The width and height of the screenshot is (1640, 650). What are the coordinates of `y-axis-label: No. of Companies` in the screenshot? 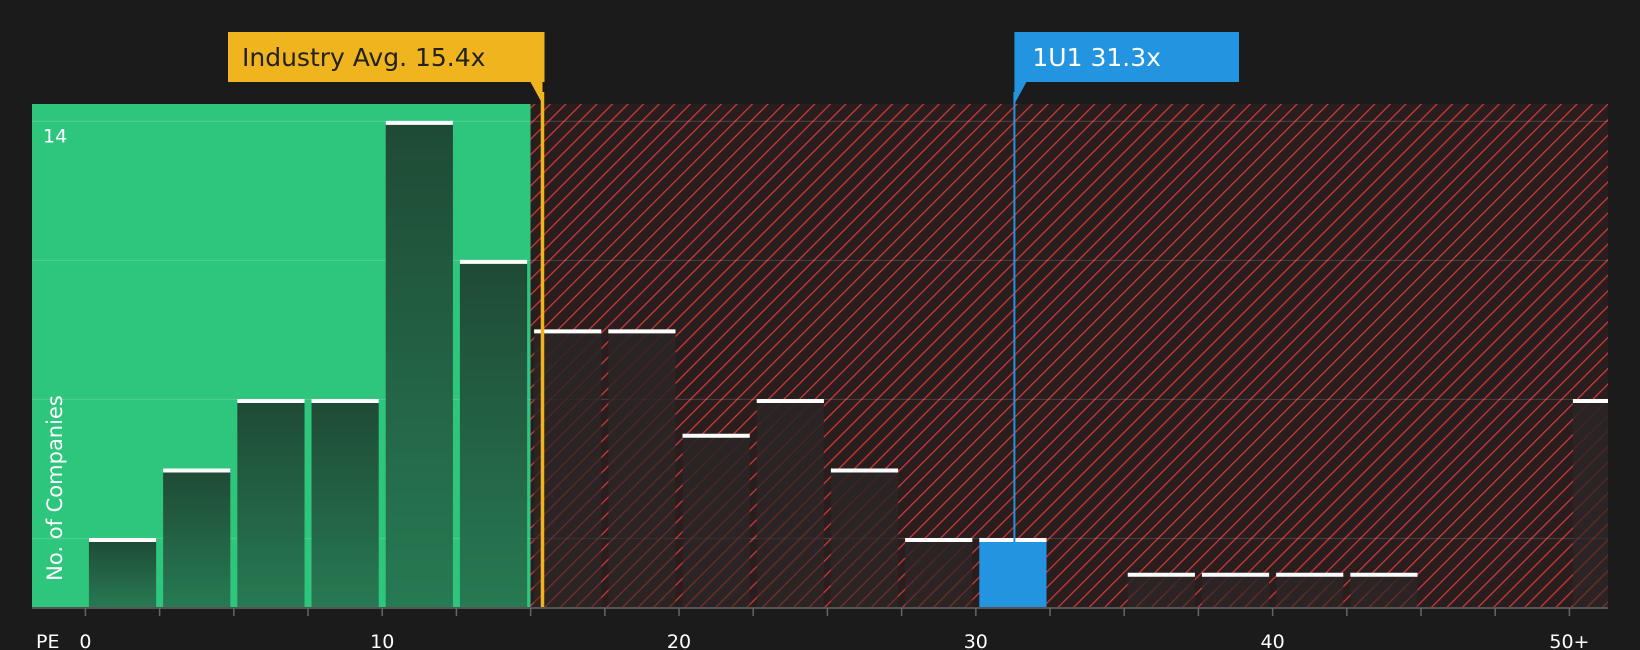 It's located at (55, 488).